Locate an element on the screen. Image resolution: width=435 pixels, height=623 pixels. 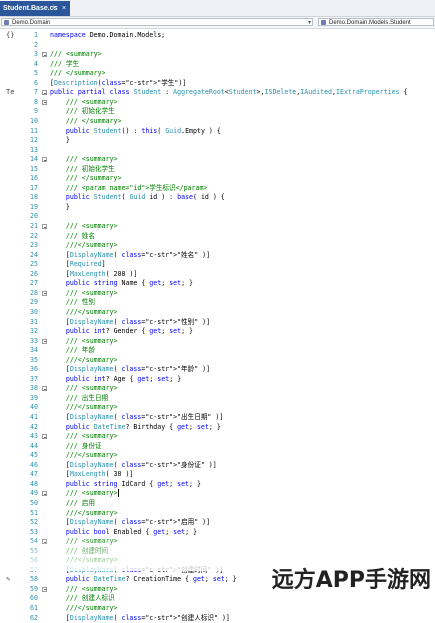
line-number: 32 is located at coordinates (34, 331).